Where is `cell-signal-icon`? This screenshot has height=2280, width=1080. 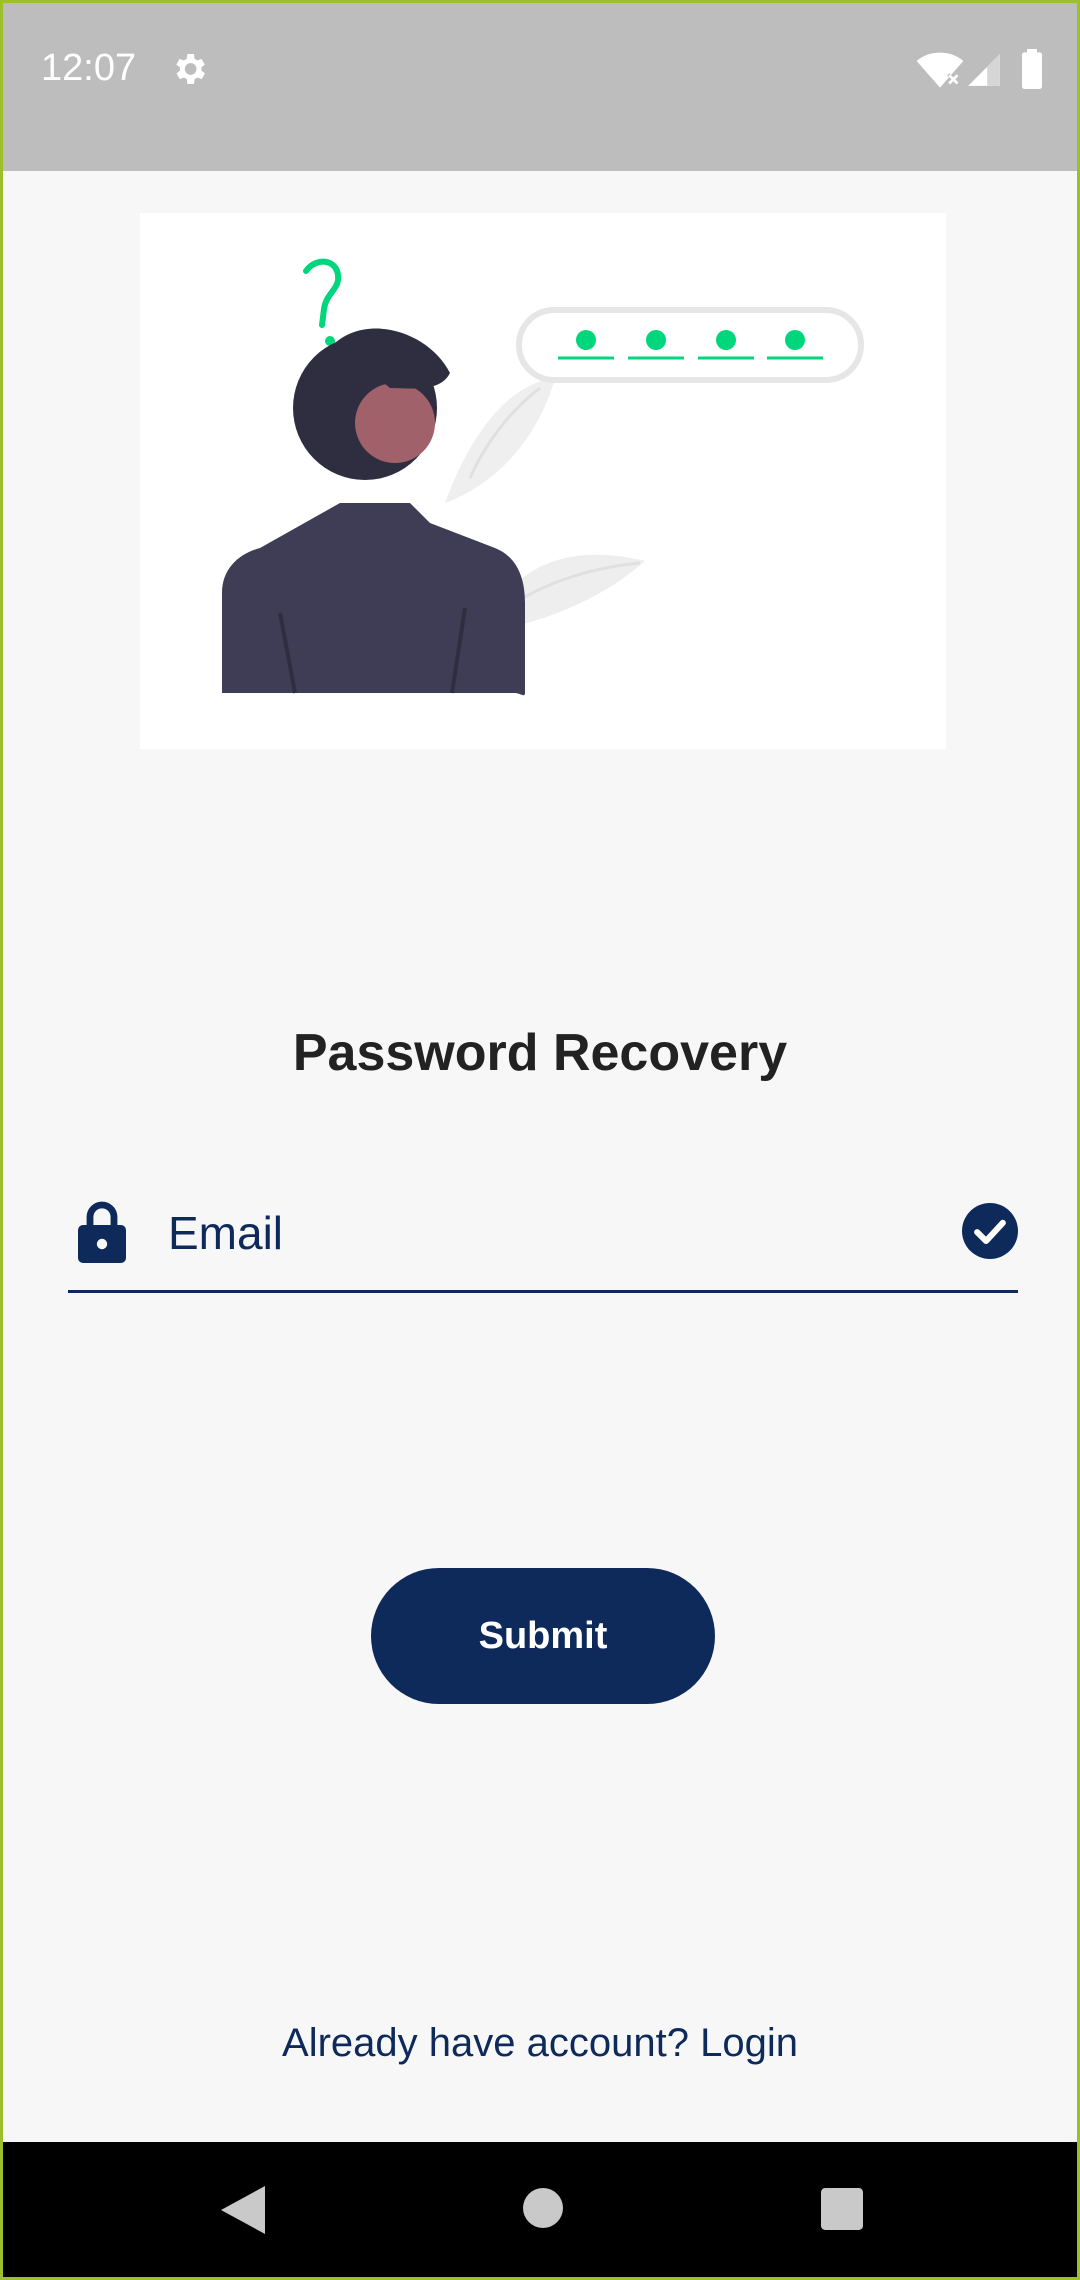
cell-signal-icon is located at coordinates (984, 70).